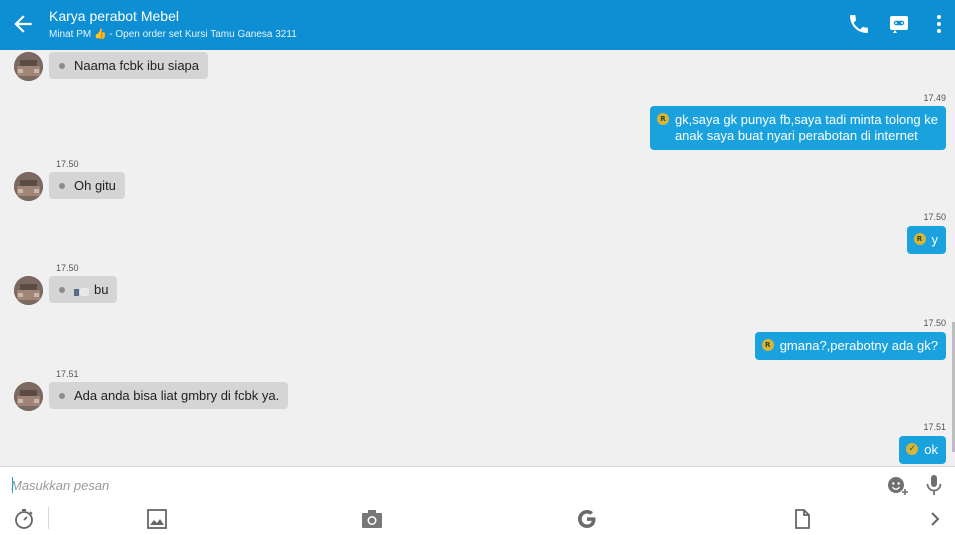 The width and height of the screenshot is (955, 535). I want to click on message-text: y, so click(935, 239).